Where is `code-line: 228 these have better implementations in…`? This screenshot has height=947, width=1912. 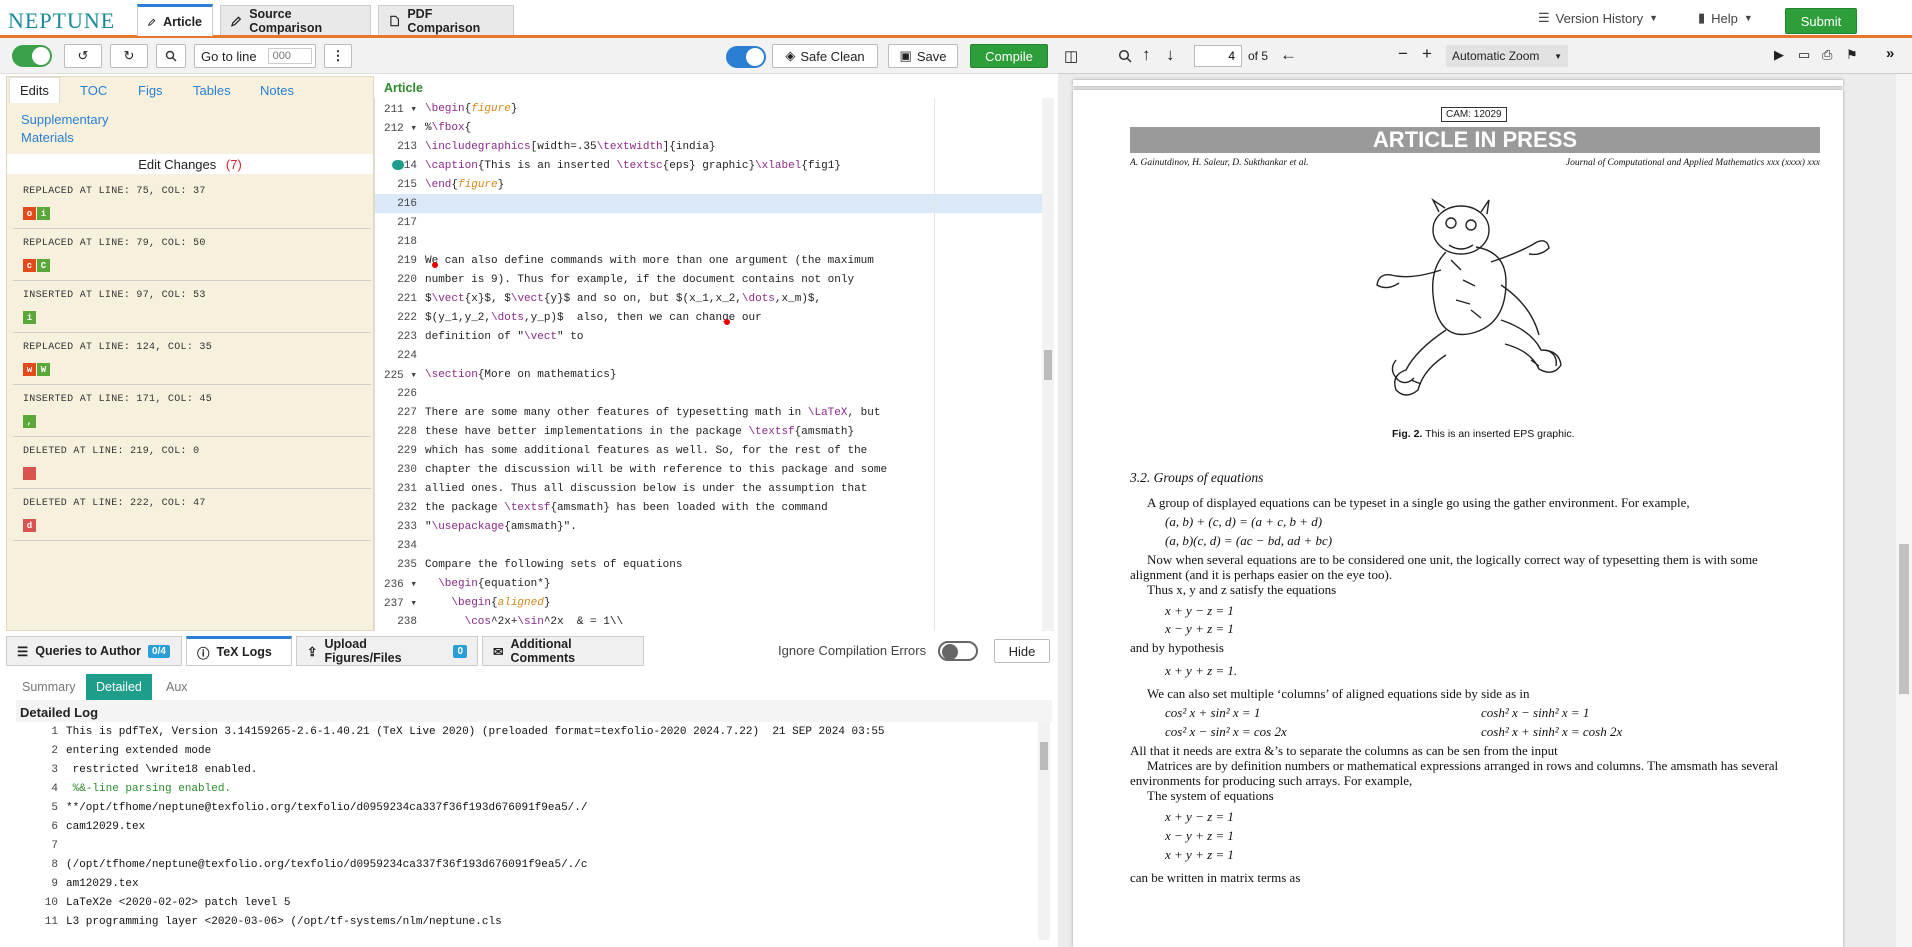 code-line: 228 these have better implementations in… is located at coordinates (708, 431).